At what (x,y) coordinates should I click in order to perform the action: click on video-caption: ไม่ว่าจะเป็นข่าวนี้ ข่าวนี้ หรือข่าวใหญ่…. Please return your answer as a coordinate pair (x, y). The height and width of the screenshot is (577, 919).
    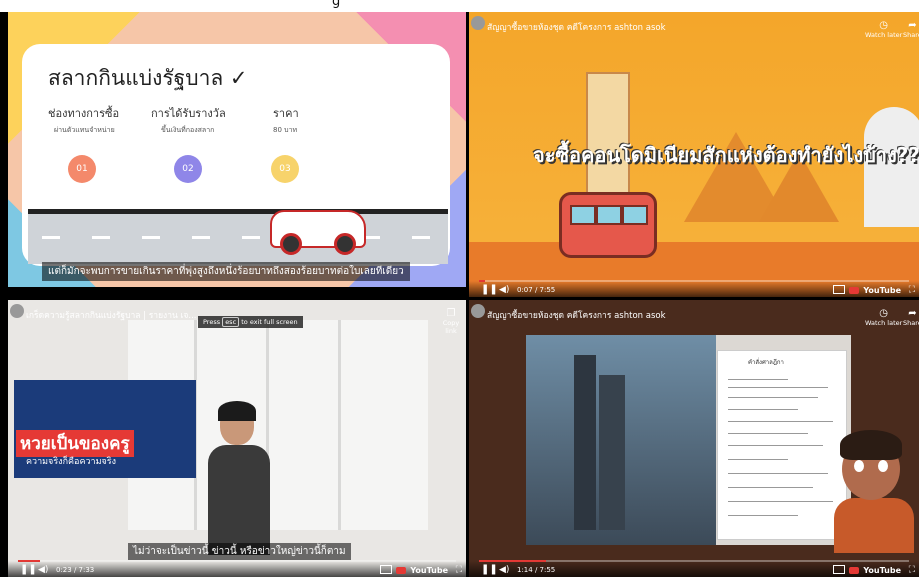
    Looking at the image, I should click on (239, 551).